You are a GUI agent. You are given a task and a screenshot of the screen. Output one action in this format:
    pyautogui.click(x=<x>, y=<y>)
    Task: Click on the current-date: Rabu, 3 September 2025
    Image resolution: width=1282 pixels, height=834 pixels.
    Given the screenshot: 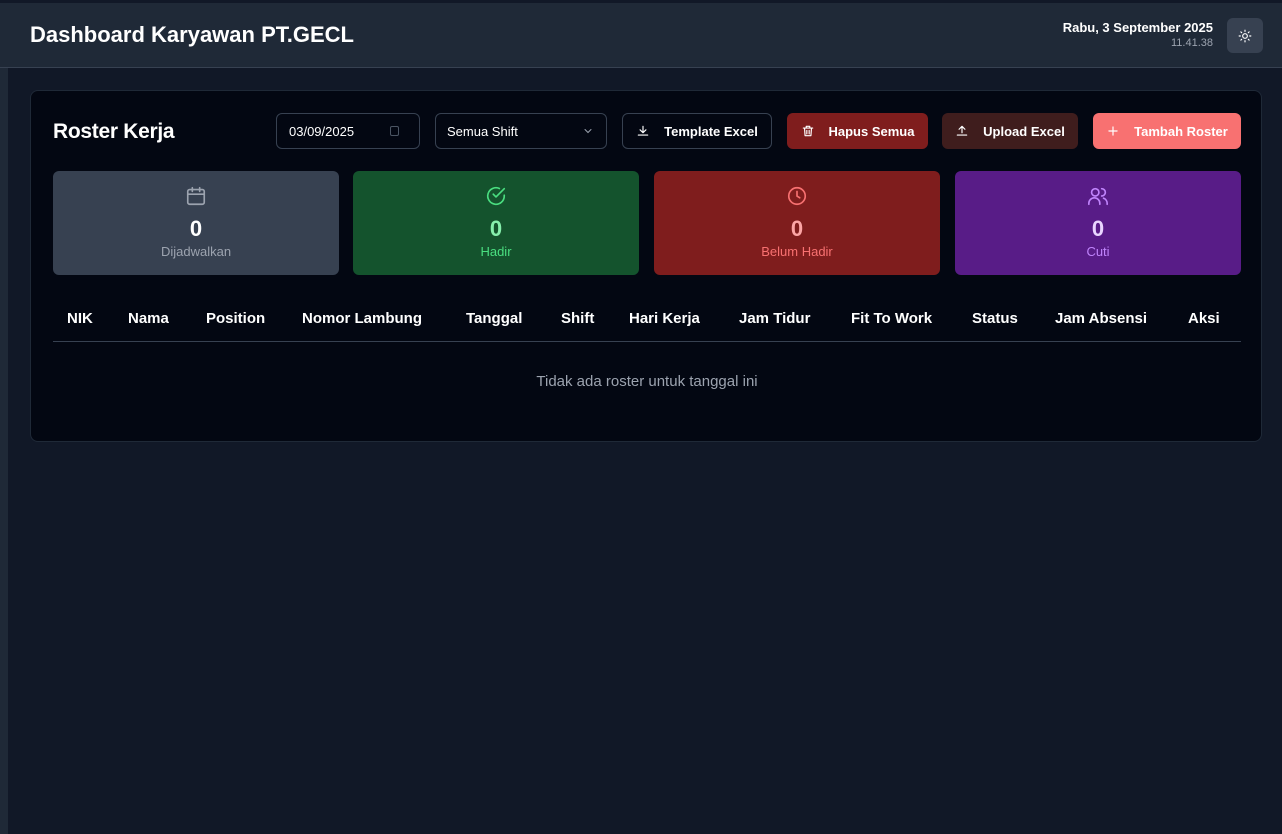 What is the action you would take?
    pyautogui.click(x=1137, y=27)
    